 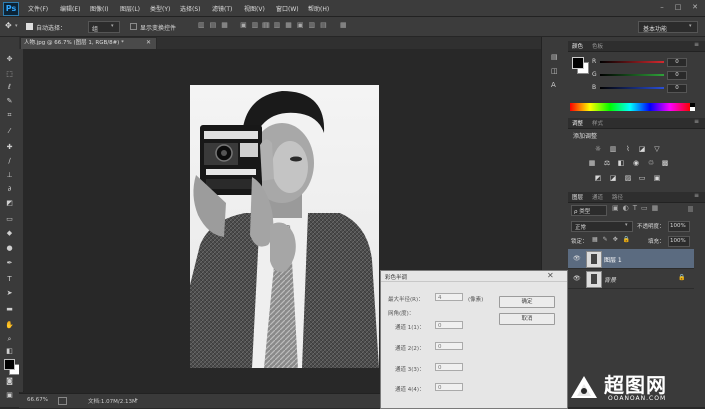 I want to click on dodge-tool-icon: ●, so click(x=9, y=248).